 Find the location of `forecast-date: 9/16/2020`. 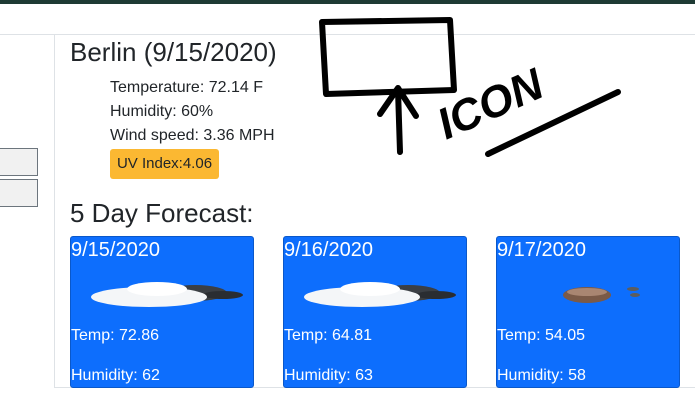

forecast-date: 9/16/2020 is located at coordinates (328, 250).